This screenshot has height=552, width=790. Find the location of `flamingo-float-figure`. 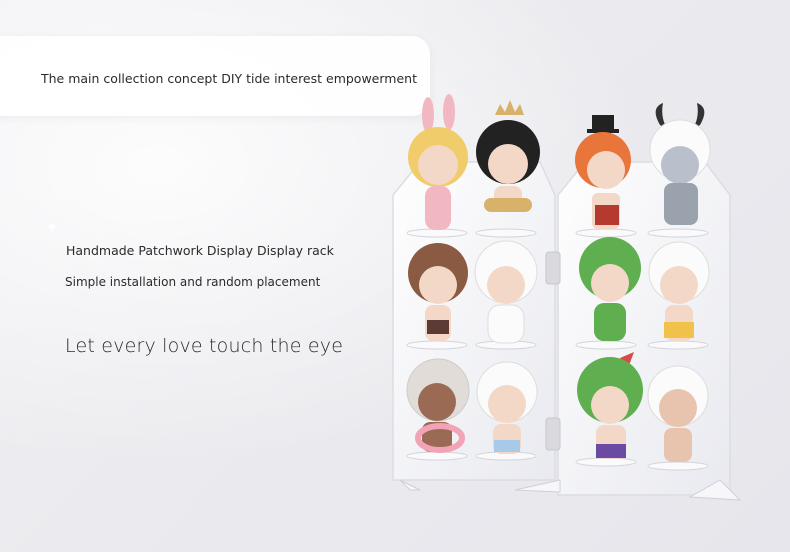

flamingo-float-figure is located at coordinates (438, 405).